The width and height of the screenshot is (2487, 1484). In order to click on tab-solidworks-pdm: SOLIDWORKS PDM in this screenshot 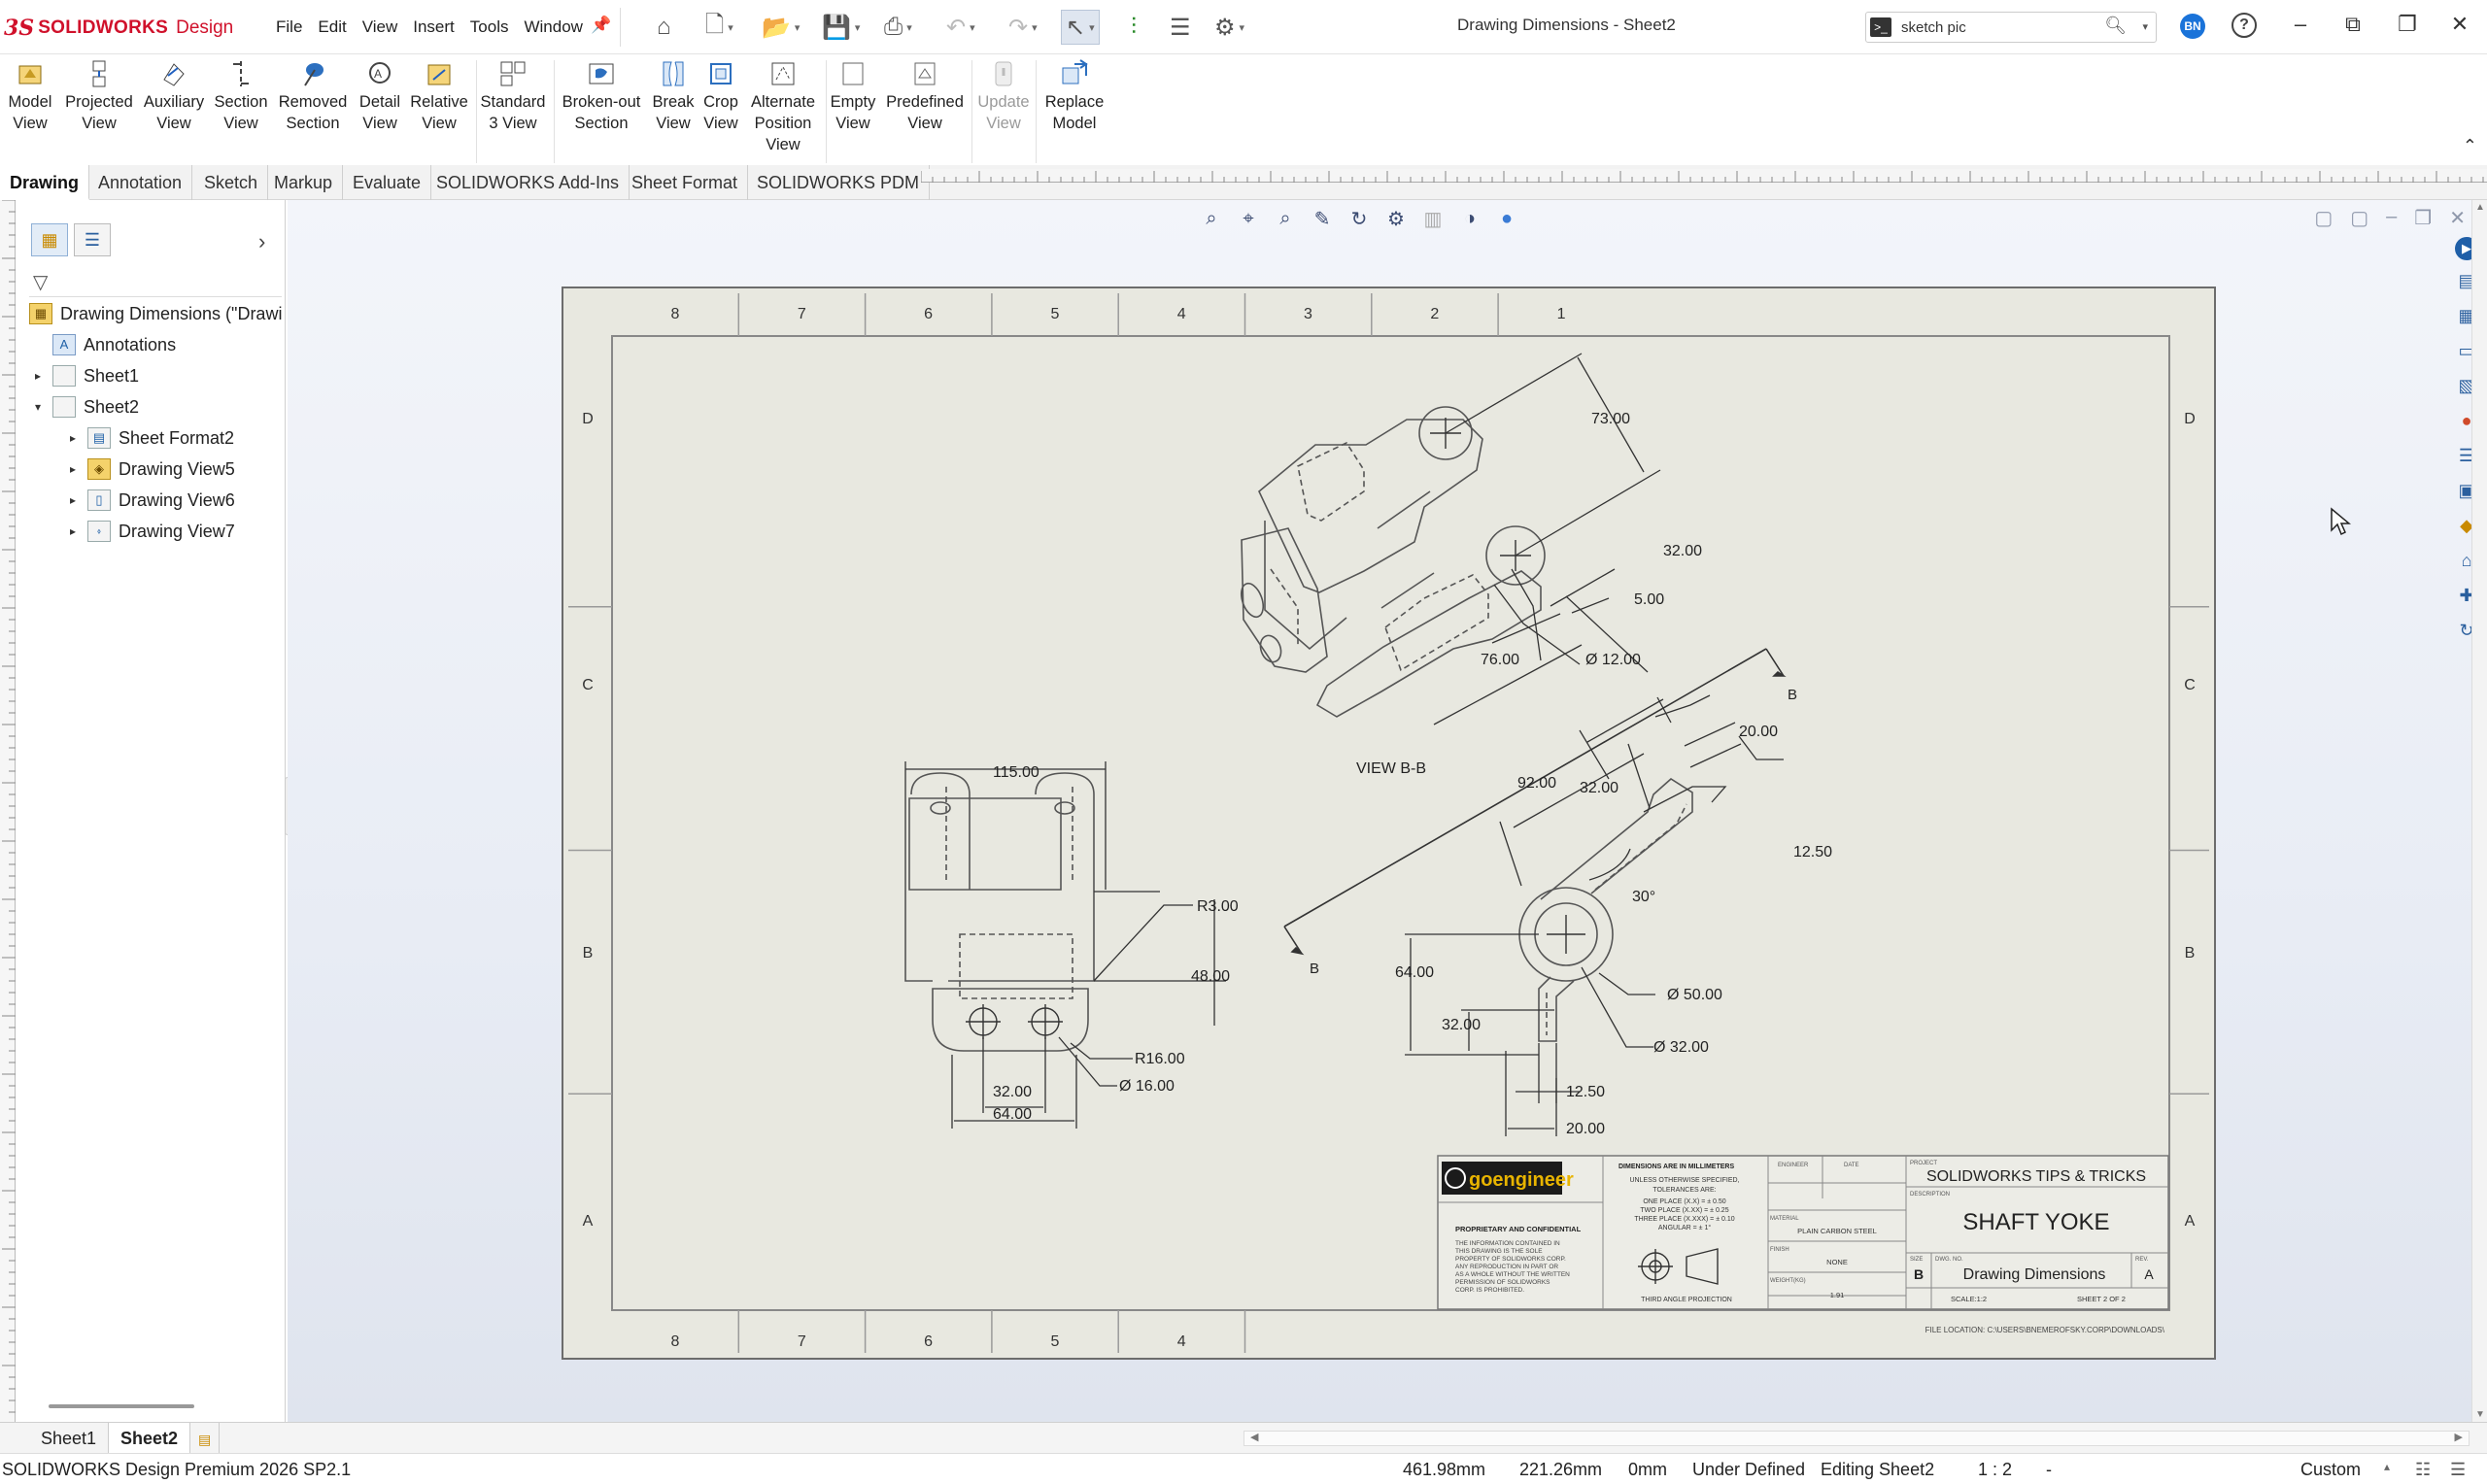, I will do `click(839, 182)`.